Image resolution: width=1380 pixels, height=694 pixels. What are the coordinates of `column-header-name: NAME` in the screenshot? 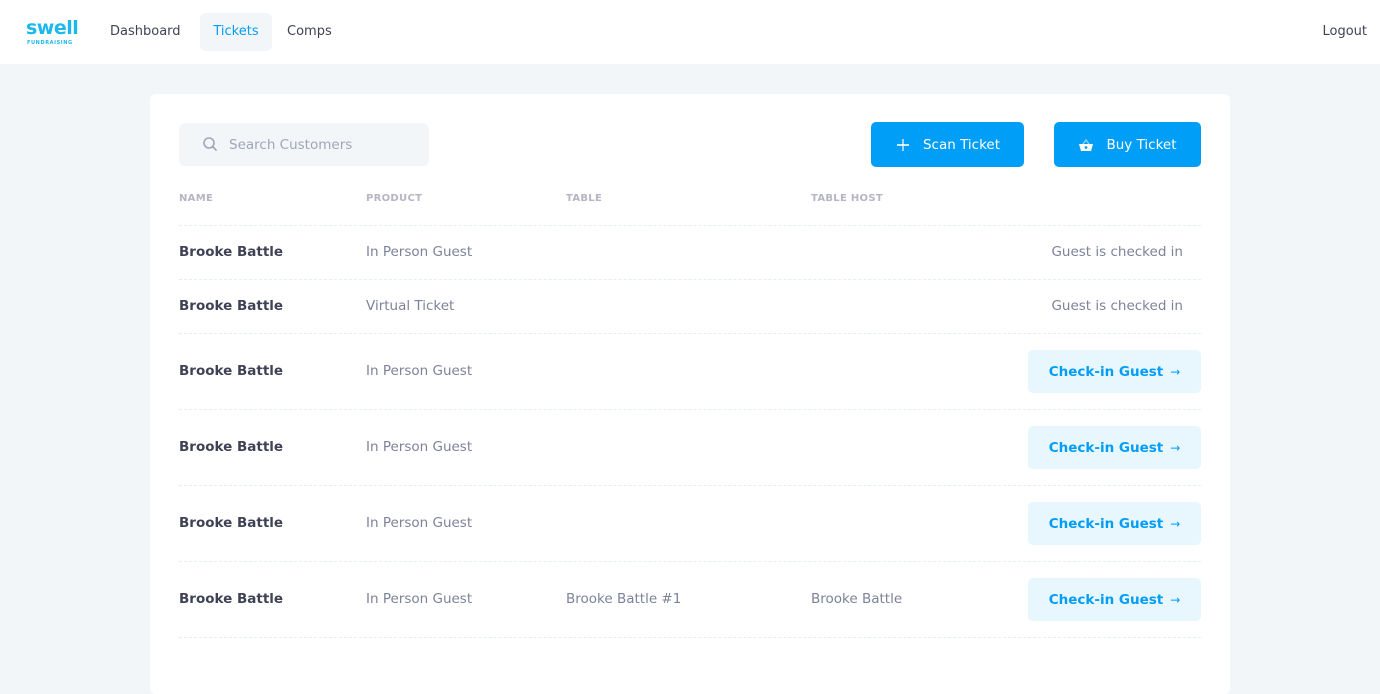 It's located at (196, 198).